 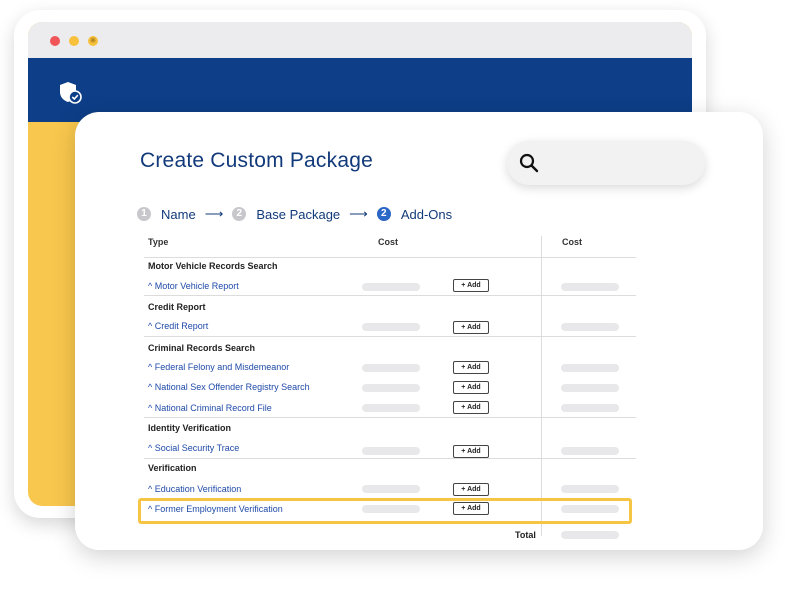 What do you see at coordinates (606, 163) in the screenshot?
I see `search-input` at bounding box center [606, 163].